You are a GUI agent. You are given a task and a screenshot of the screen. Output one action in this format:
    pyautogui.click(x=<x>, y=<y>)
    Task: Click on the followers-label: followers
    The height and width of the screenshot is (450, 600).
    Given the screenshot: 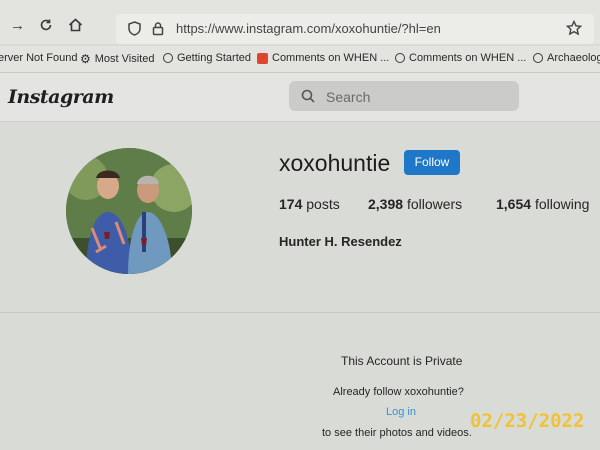 What is the action you would take?
    pyautogui.click(x=434, y=204)
    